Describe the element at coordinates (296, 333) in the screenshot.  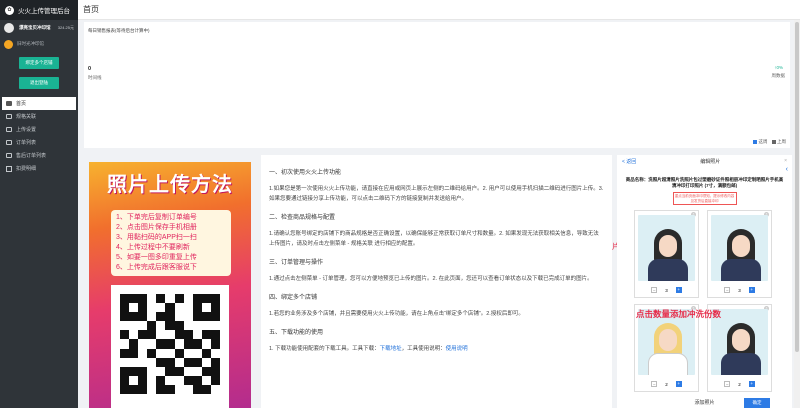
I see `guide-heading: 五、下载功能的使用` at that location.